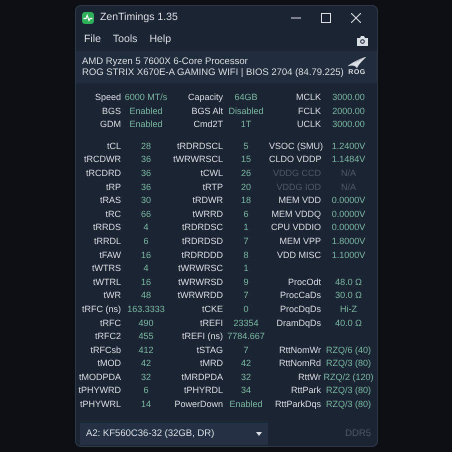  Describe the element at coordinates (99, 377) in the screenshot. I see `timing-label: tMODPDA` at that location.